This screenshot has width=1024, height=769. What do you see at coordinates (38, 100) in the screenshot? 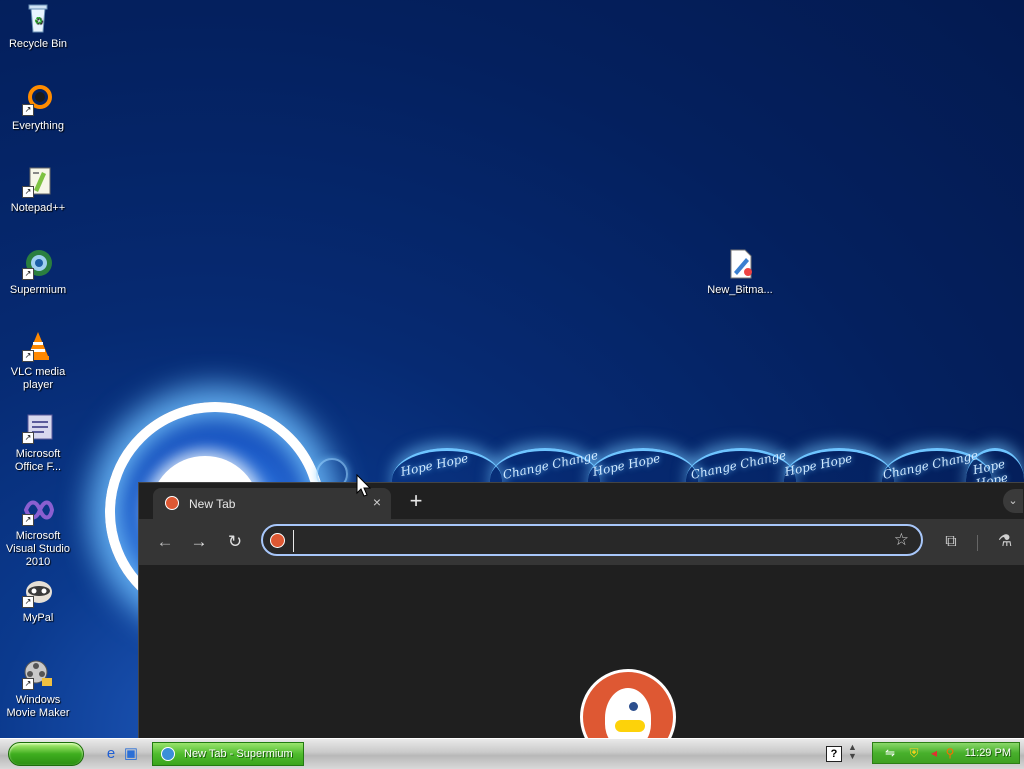
I see `everything-icon: ↗` at bounding box center [38, 100].